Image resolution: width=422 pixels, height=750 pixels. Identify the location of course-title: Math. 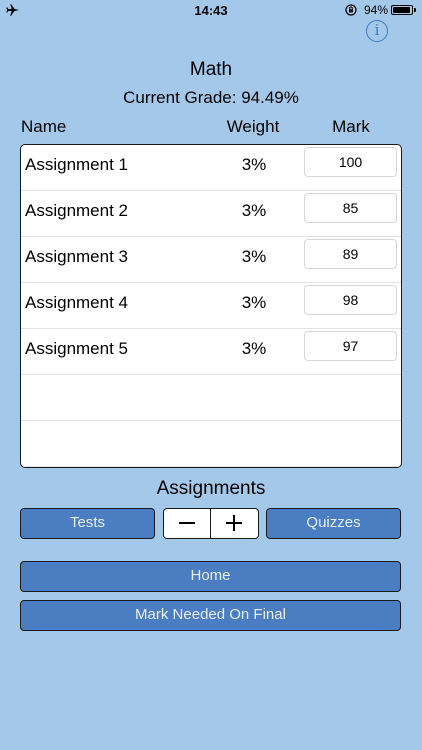
(211, 69).